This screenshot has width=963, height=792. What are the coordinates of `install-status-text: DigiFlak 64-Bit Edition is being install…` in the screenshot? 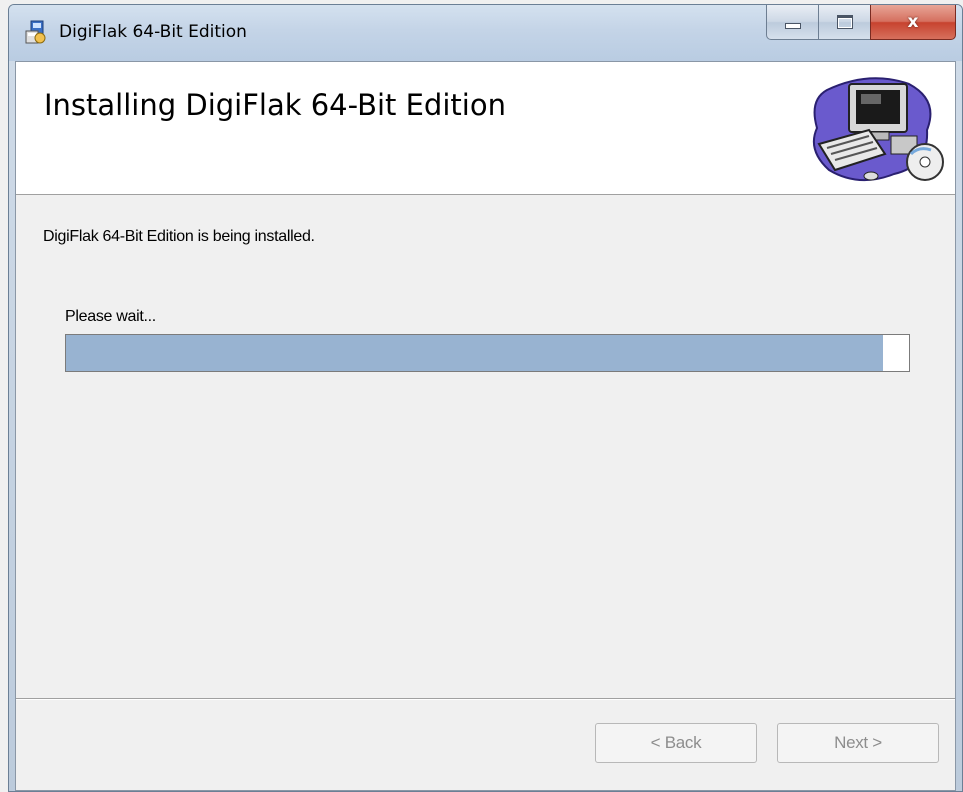 It's located at (179, 236).